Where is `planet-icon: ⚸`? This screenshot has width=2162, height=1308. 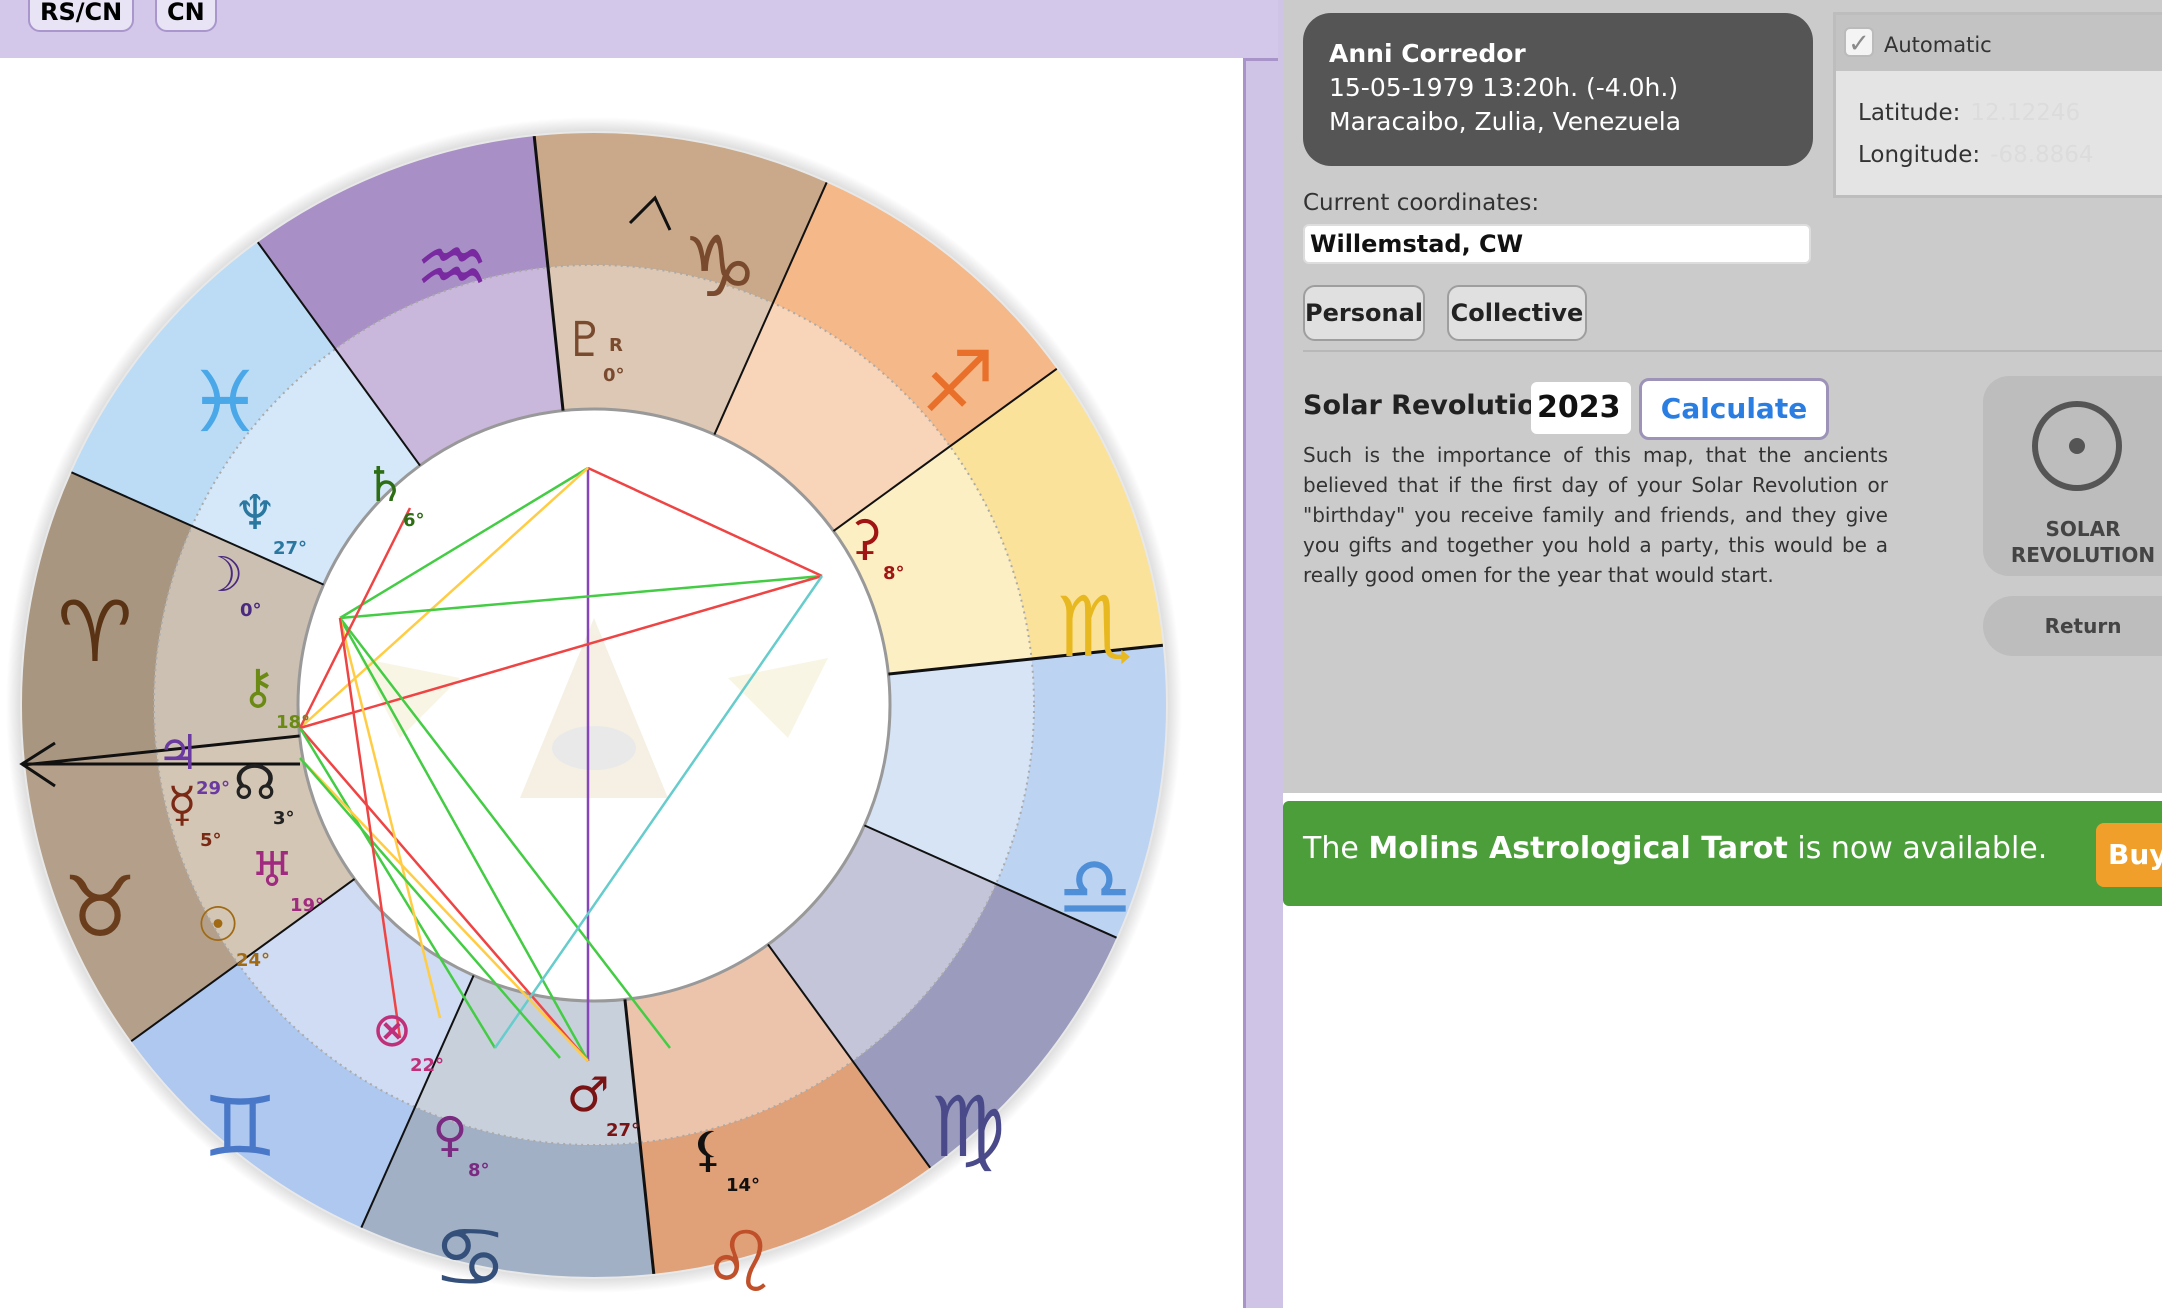
planet-icon: ⚸ is located at coordinates (707, 1150).